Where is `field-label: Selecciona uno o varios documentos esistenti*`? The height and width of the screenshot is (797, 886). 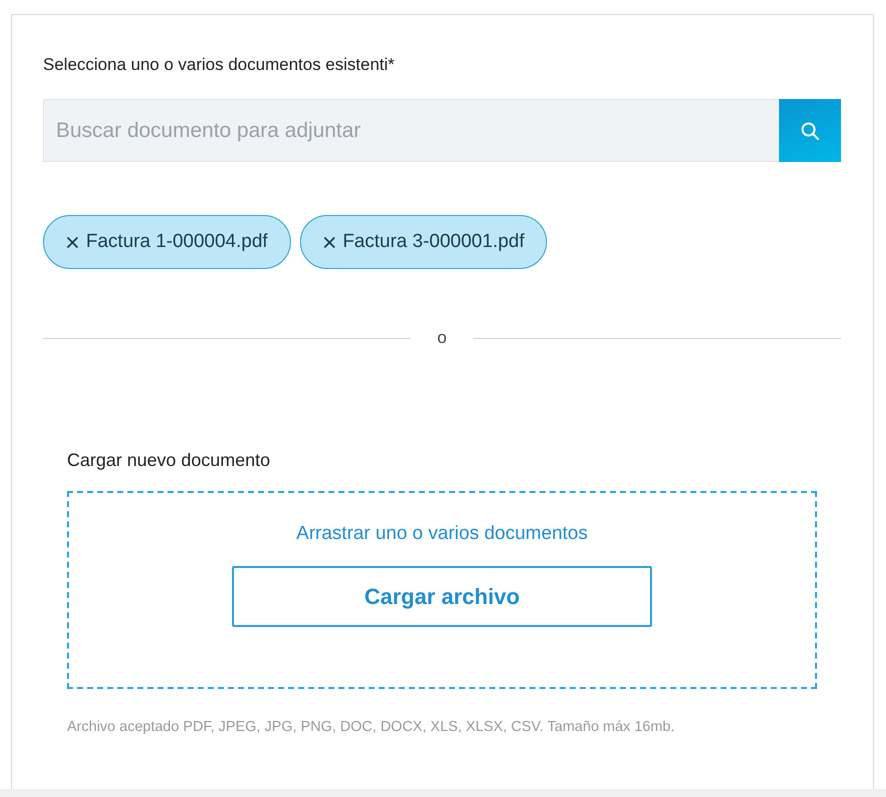 field-label: Selecciona uno o varios documentos esistenti* is located at coordinates (219, 65).